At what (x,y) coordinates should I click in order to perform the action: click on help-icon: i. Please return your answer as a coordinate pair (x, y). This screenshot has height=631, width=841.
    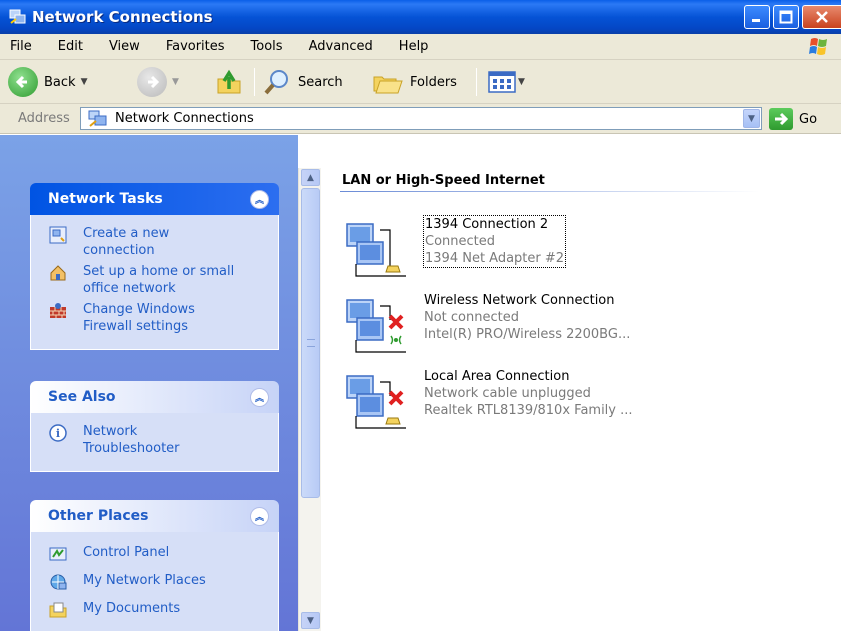
    Looking at the image, I should click on (58, 433).